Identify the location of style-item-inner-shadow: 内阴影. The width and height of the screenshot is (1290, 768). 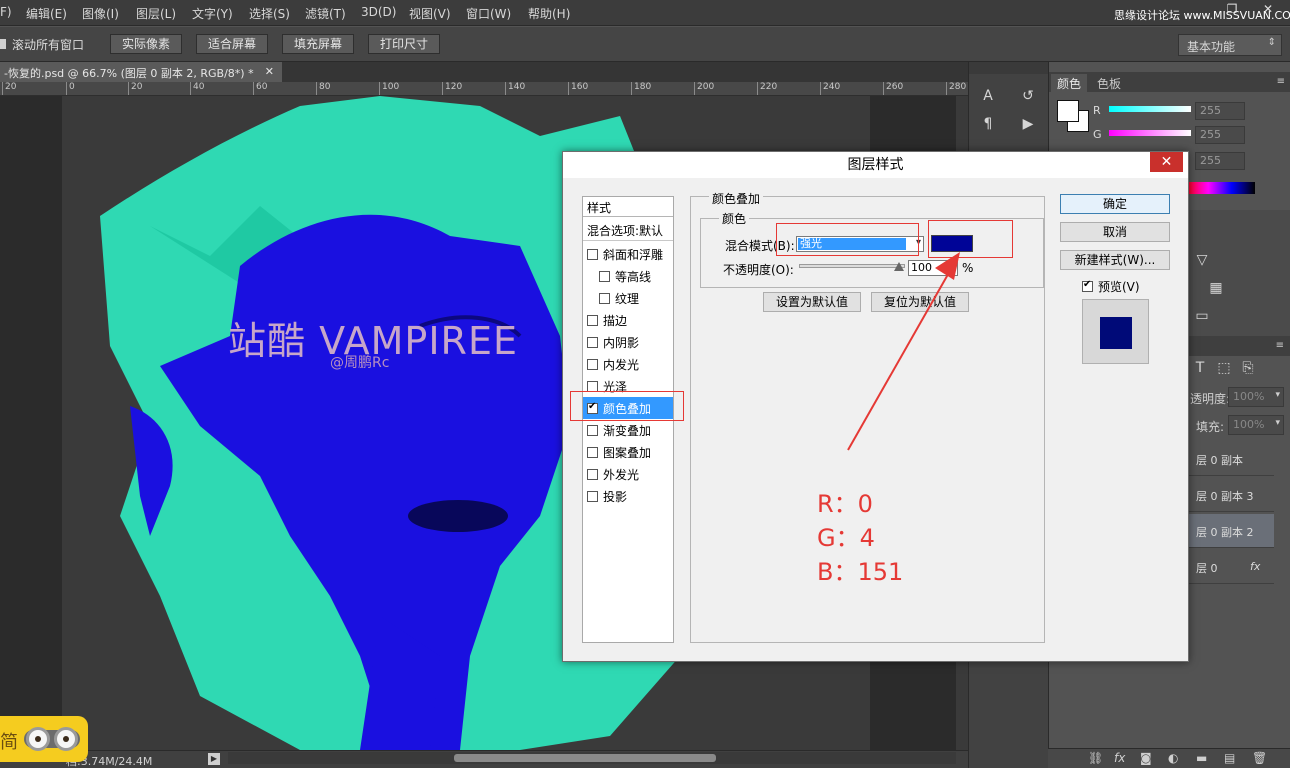
(628, 342).